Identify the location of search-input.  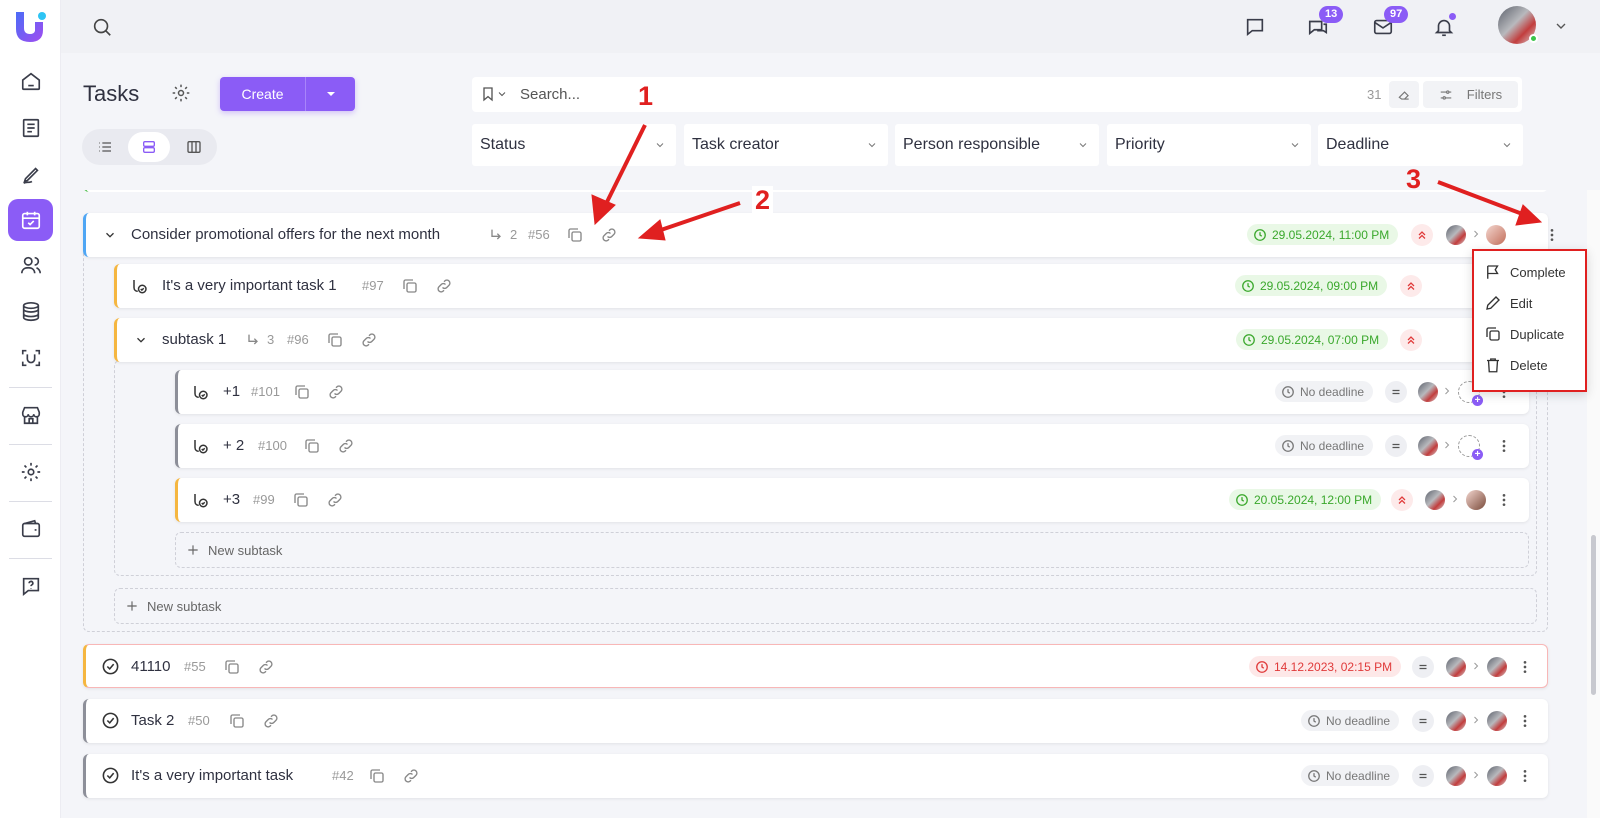
(910, 94).